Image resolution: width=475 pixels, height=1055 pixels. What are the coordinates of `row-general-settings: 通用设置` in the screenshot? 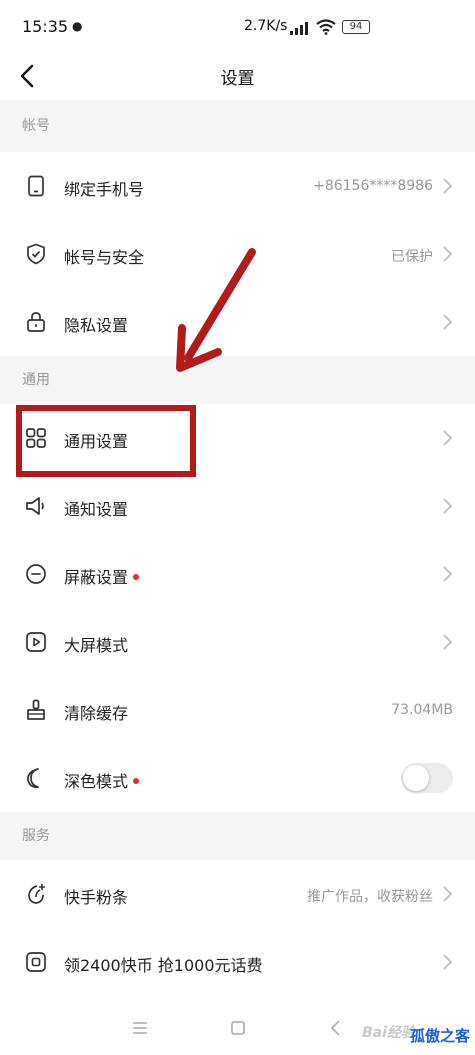 It's located at (237, 438).